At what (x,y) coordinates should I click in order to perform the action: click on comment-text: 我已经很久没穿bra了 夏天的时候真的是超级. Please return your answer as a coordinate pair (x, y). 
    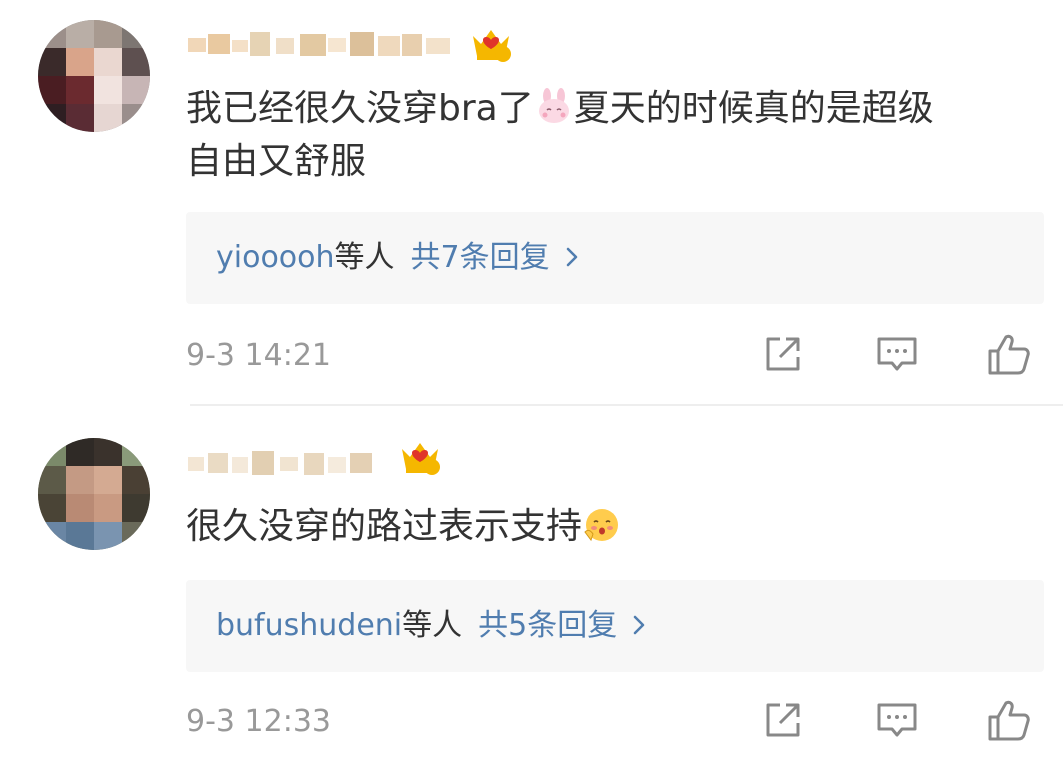
    Looking at the image, I should click on (560, 109).